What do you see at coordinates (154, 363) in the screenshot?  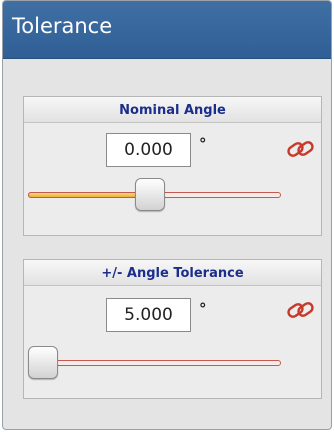 I see `angle-tolerance-slider-track` at bounding box center [154, 363].